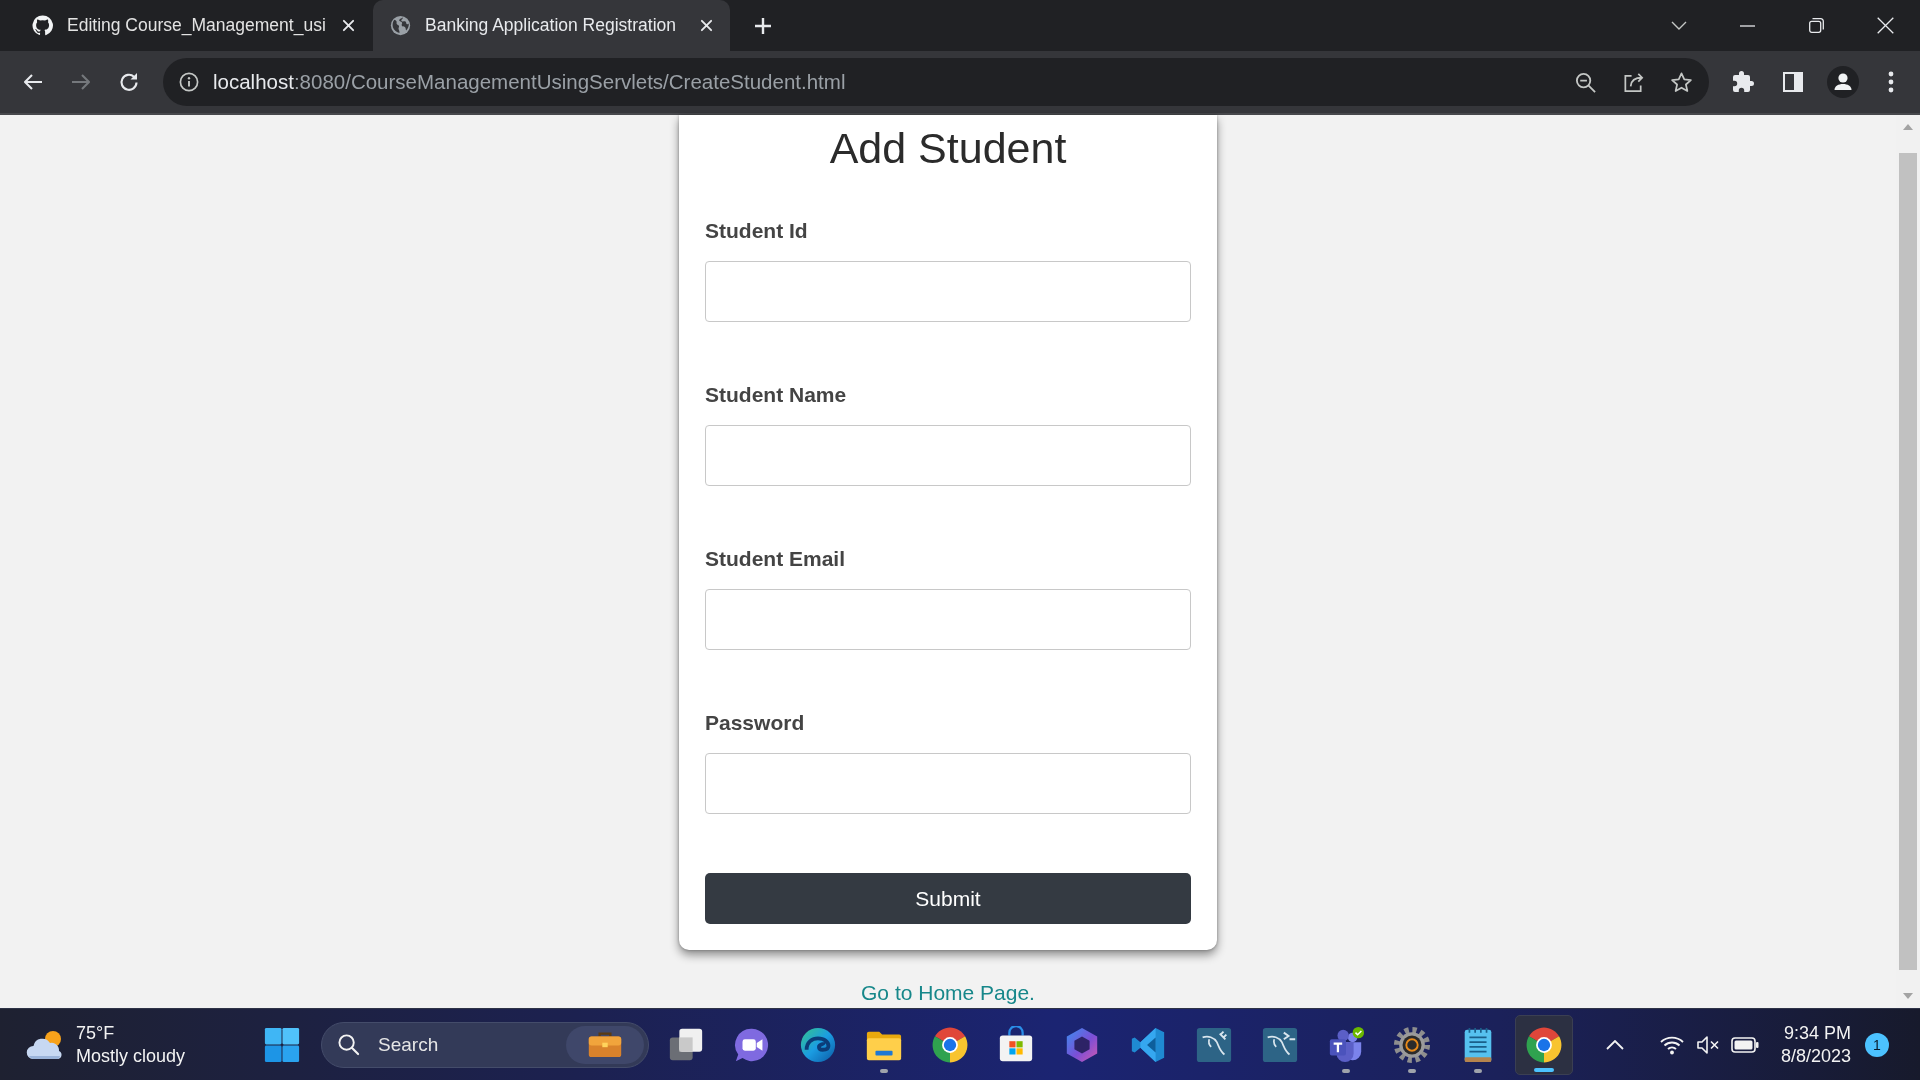 The width and height of the screenshot is (1920, 1080). What do you see at coordinates (1016, 1044) in the screenshot?
I see `shopping-bag-icon` at bounding box center [1016, 1044].